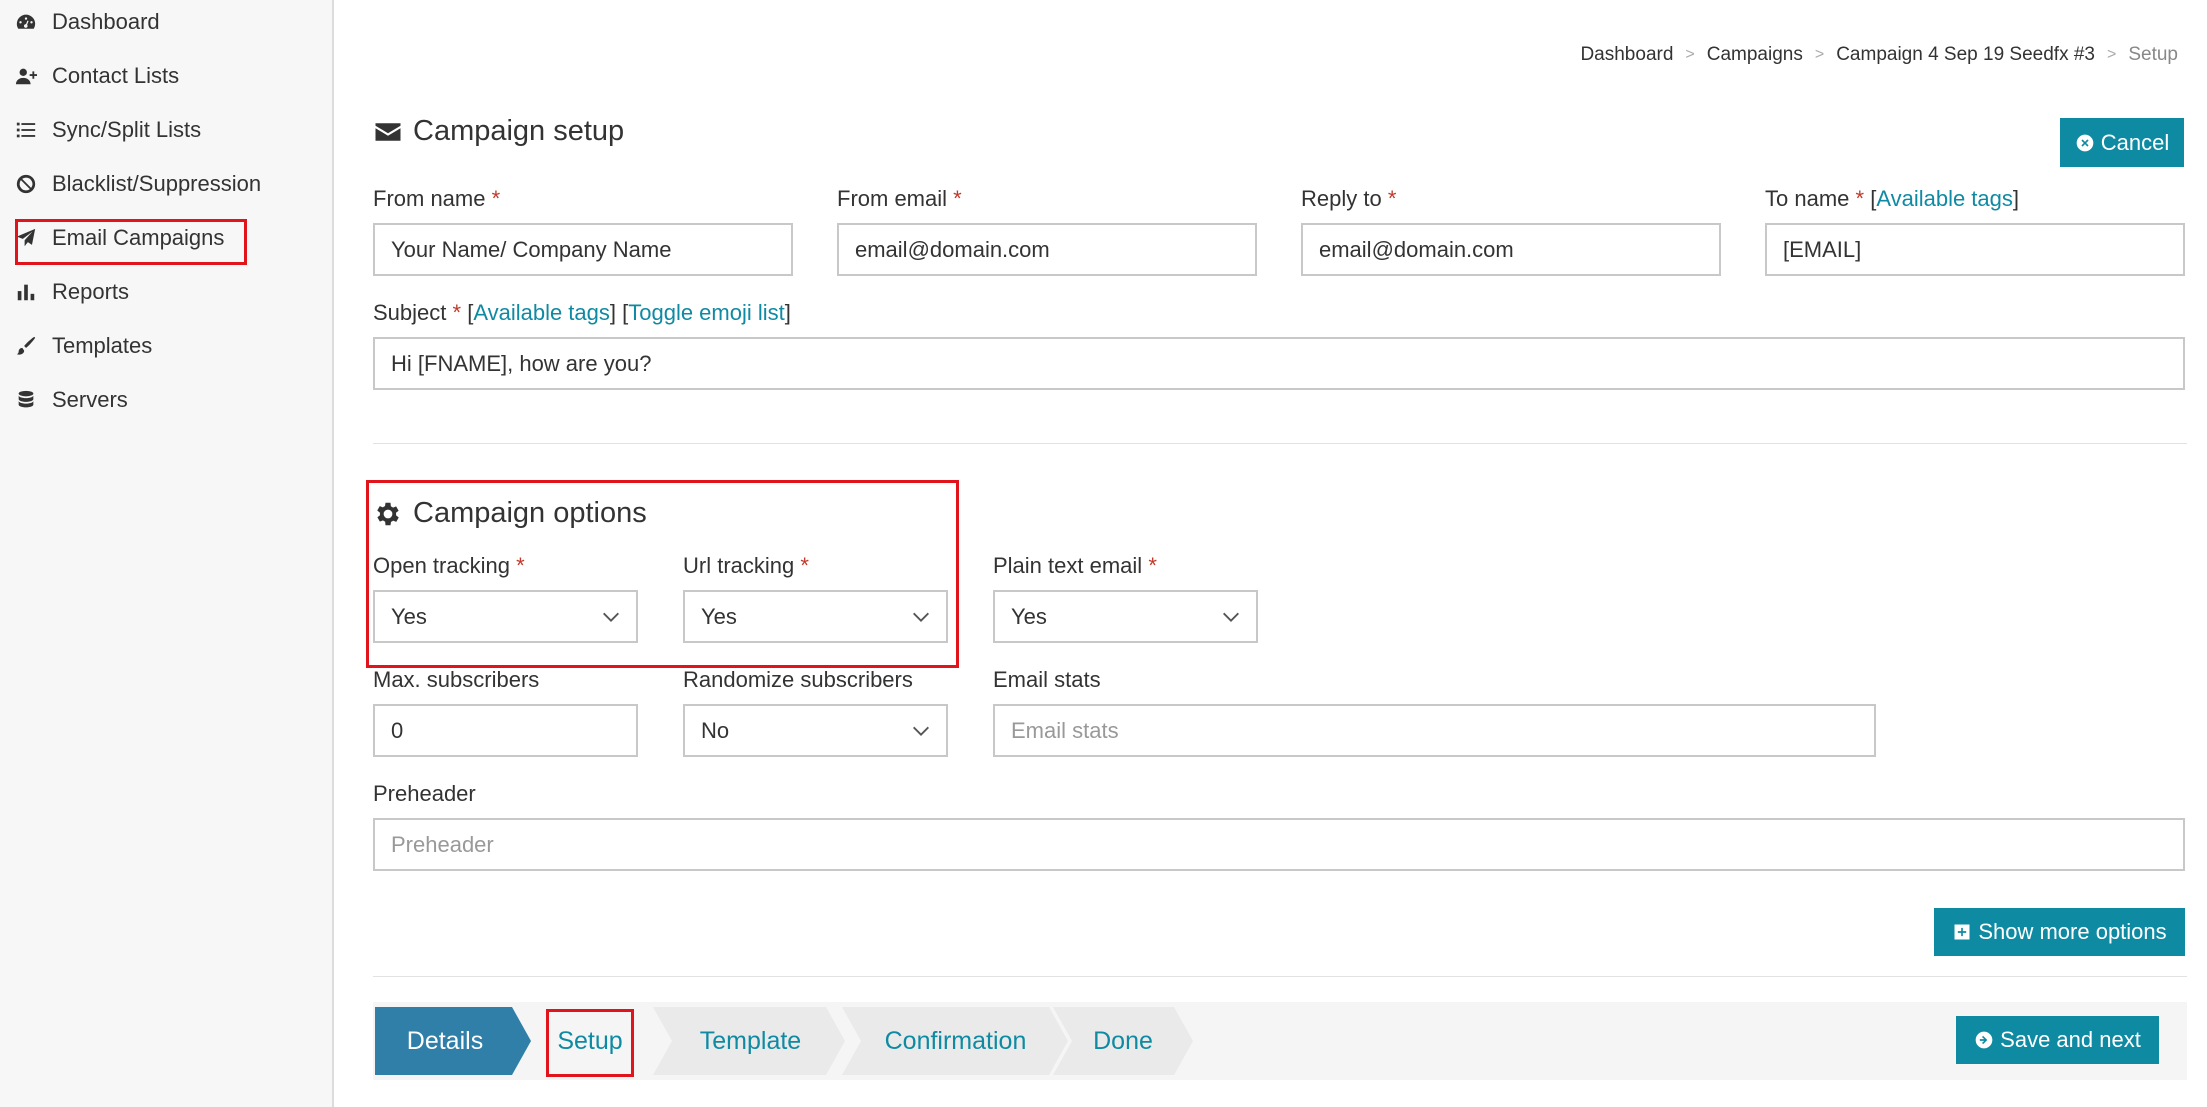  Describe the element at coordinates (429, 198) in the screenshot. I see `from-name-label-text: From name` at that location.